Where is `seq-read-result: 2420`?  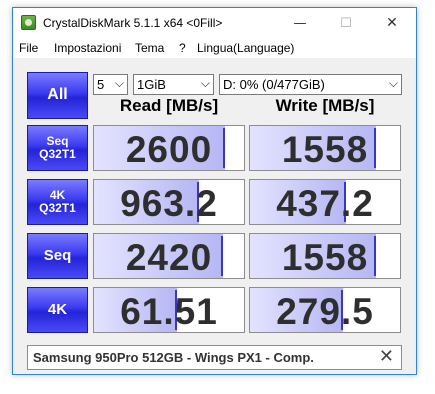 seq-read-result: 2420 is located at coordinates (169, 256).